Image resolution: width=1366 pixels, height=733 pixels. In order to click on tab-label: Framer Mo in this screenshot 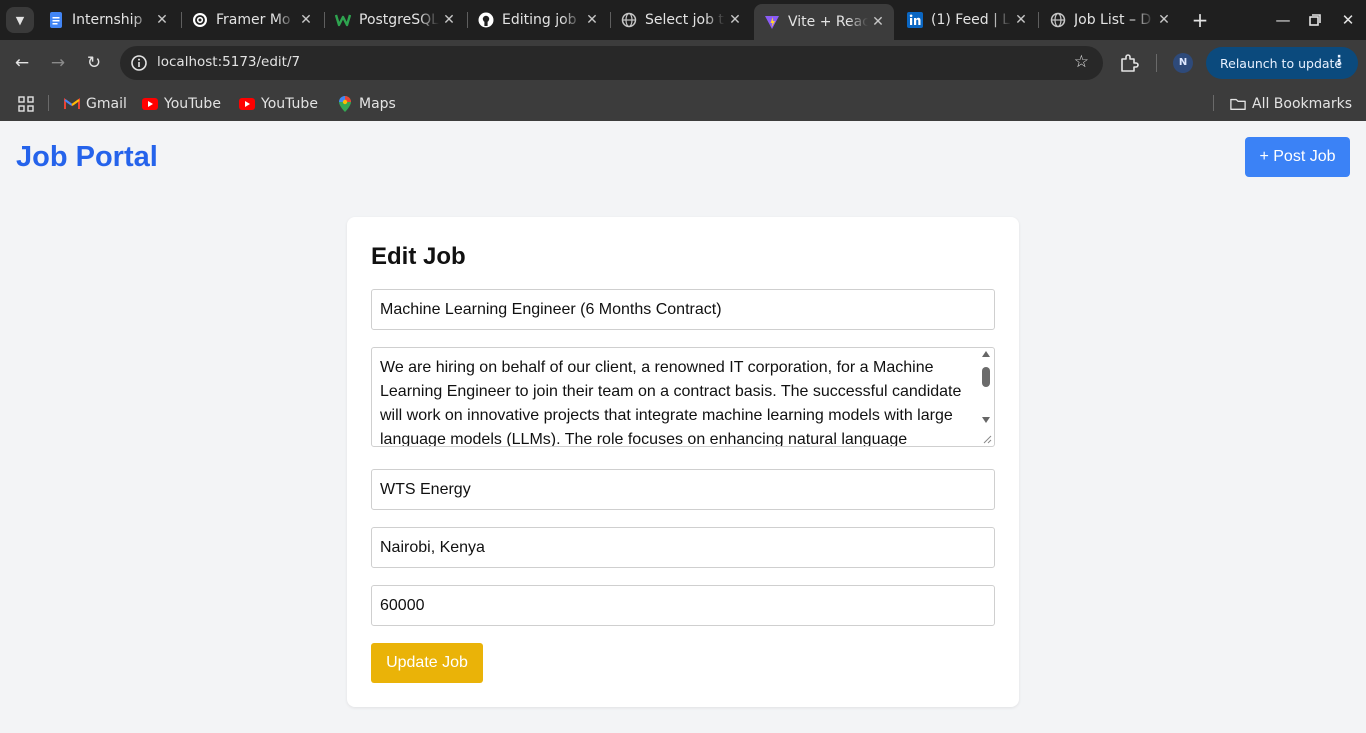, I will do `click(253, 20)`.